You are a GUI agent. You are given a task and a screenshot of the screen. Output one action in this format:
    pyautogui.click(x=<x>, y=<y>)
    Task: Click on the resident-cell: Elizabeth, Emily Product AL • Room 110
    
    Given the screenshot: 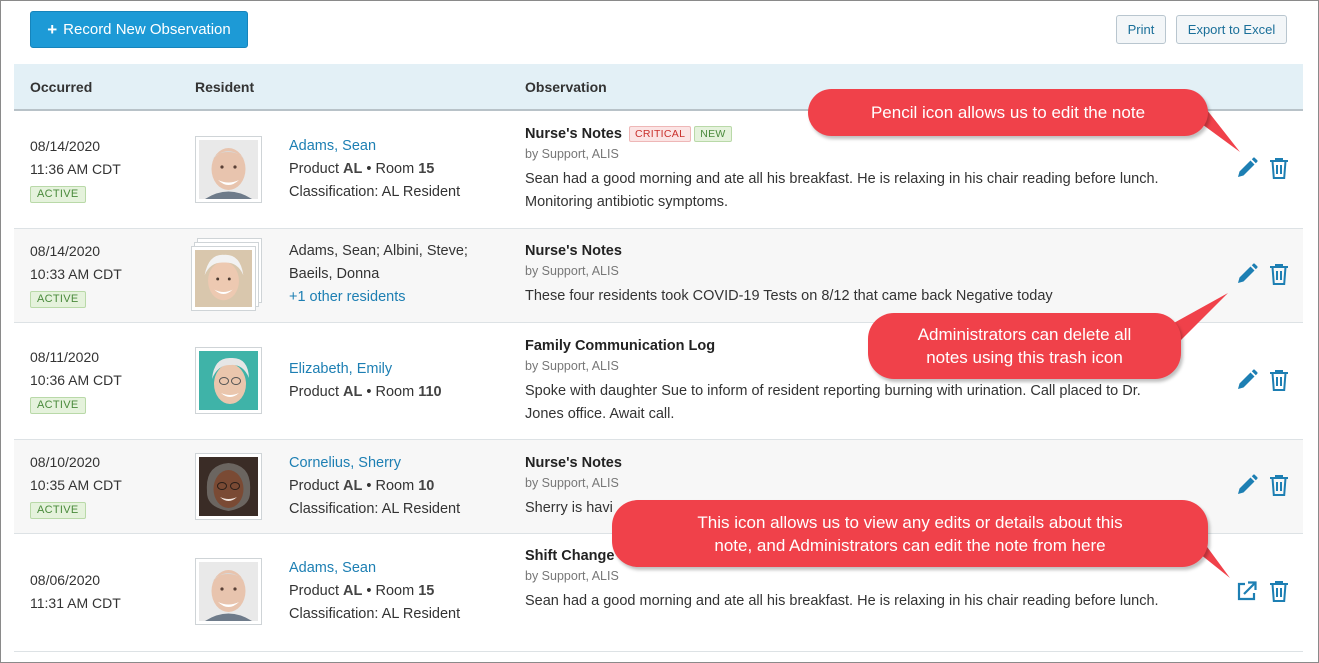 What is the action you would take?
    pyautogui.click(x=365, y=381)
    